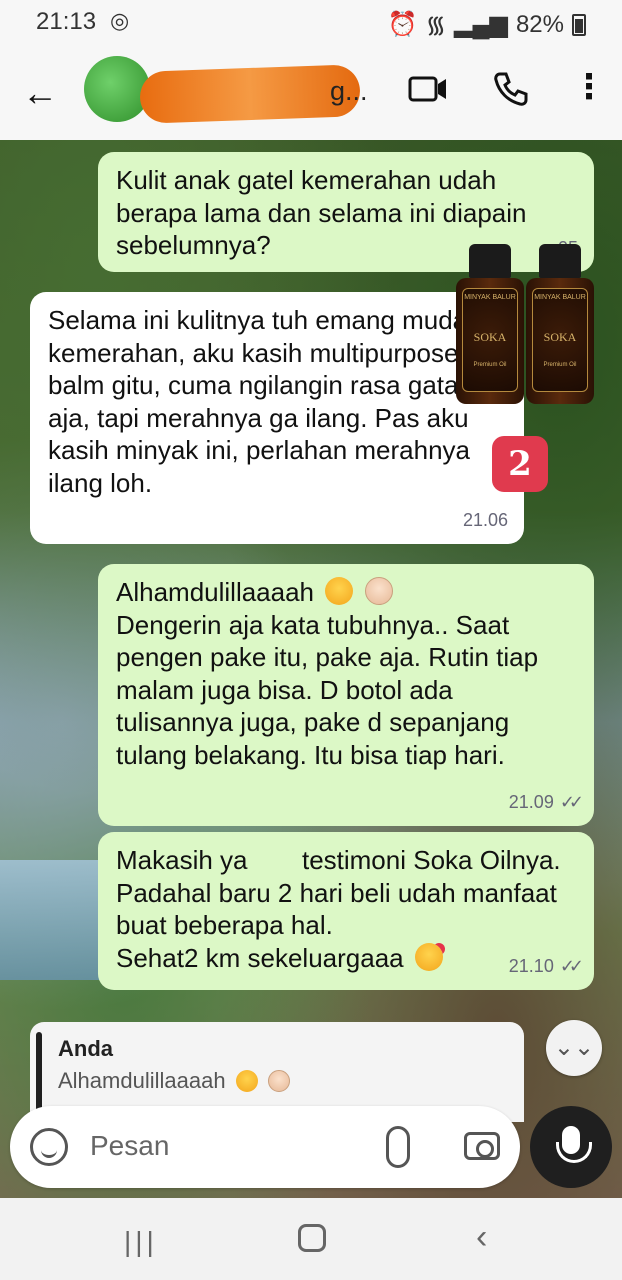  I want to click on voice-call-icon, so click(511, 89).